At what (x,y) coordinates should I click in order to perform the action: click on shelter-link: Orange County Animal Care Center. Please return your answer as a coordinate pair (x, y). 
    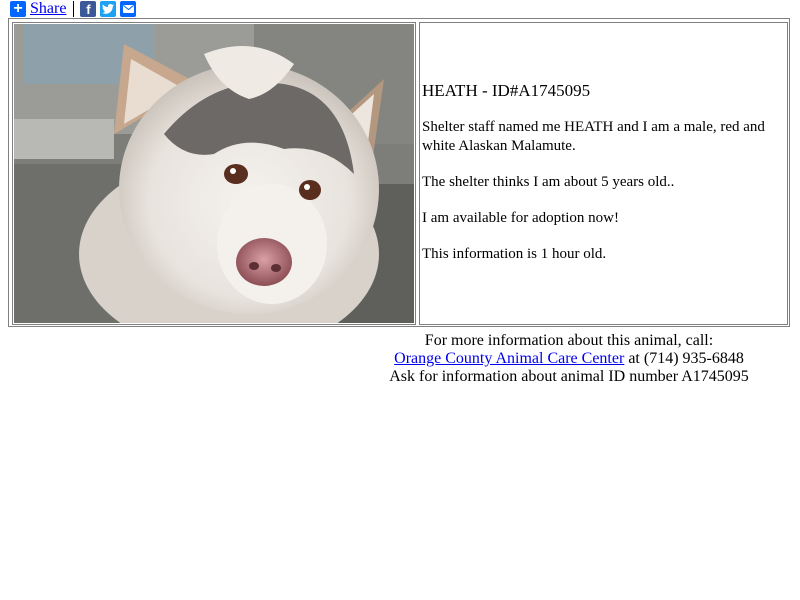
    Looking at the image, I should click on (509, 358).